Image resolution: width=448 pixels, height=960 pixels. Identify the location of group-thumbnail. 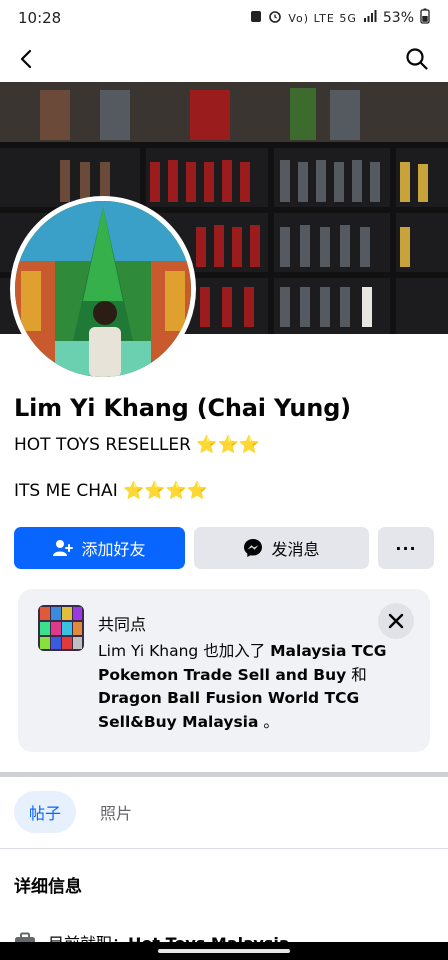
(61, 628).